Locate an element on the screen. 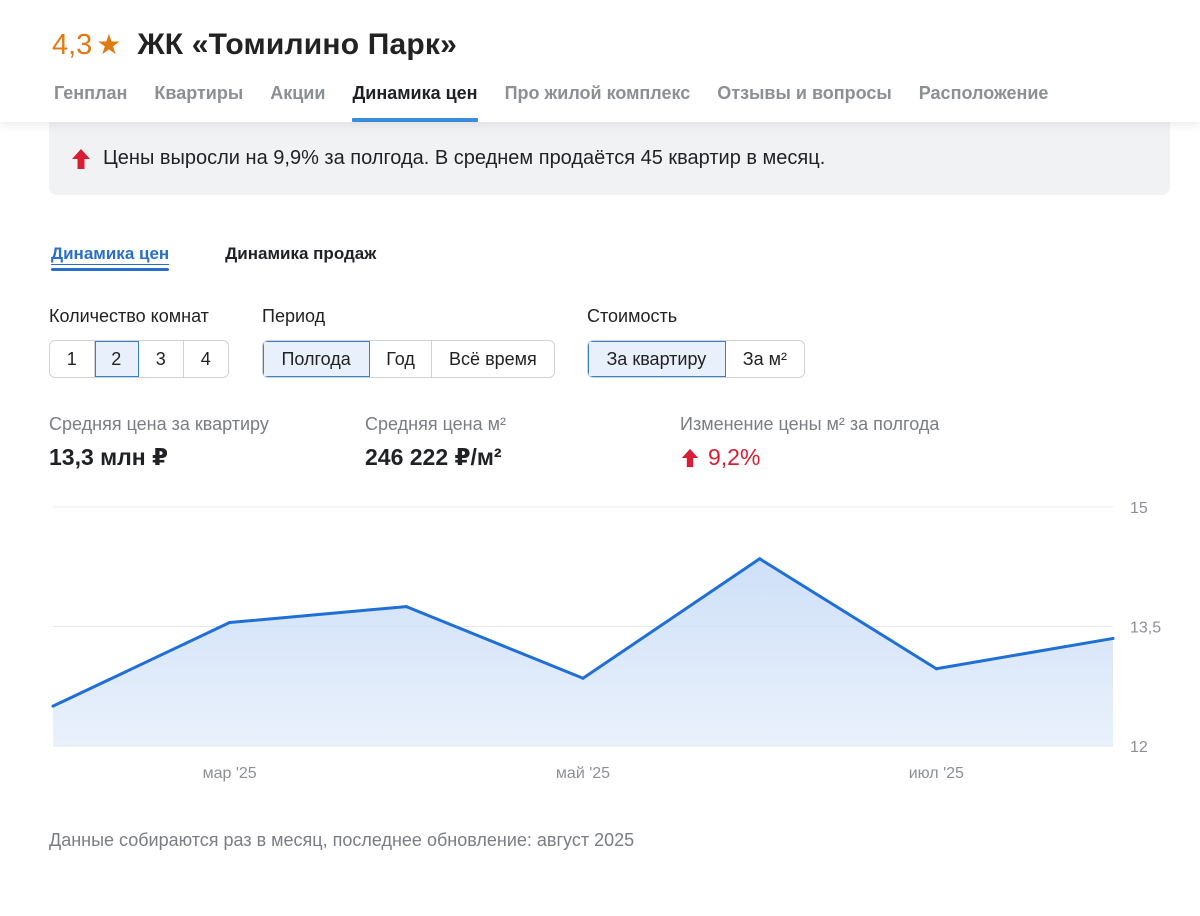  cost-option-per-sqm: За м² is located at coordinates (765, 359).